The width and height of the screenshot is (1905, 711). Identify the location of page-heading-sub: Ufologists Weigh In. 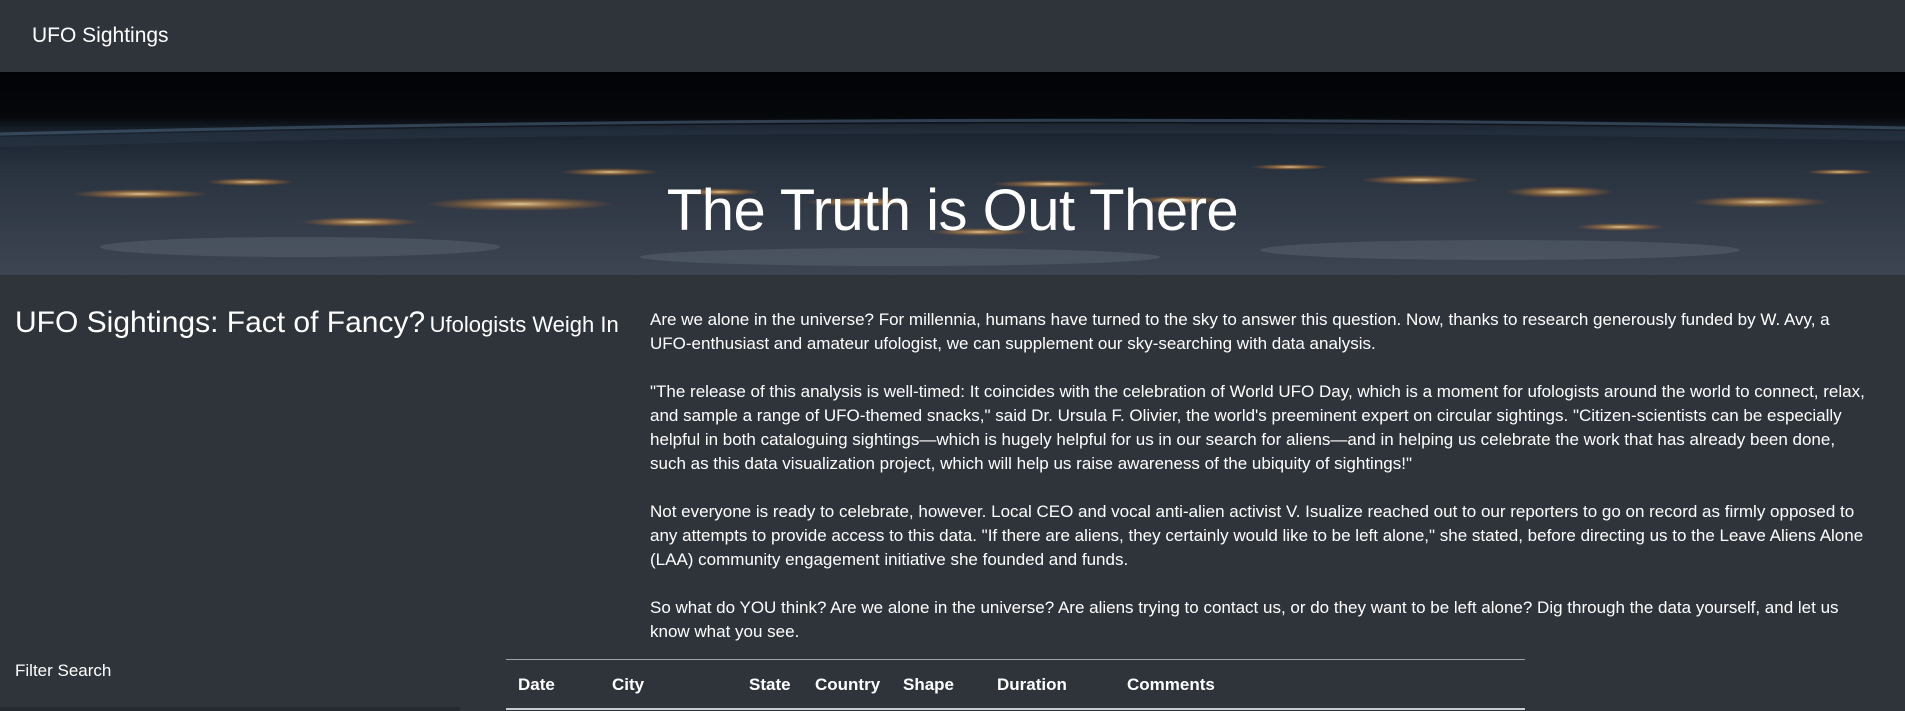
(524, 324).